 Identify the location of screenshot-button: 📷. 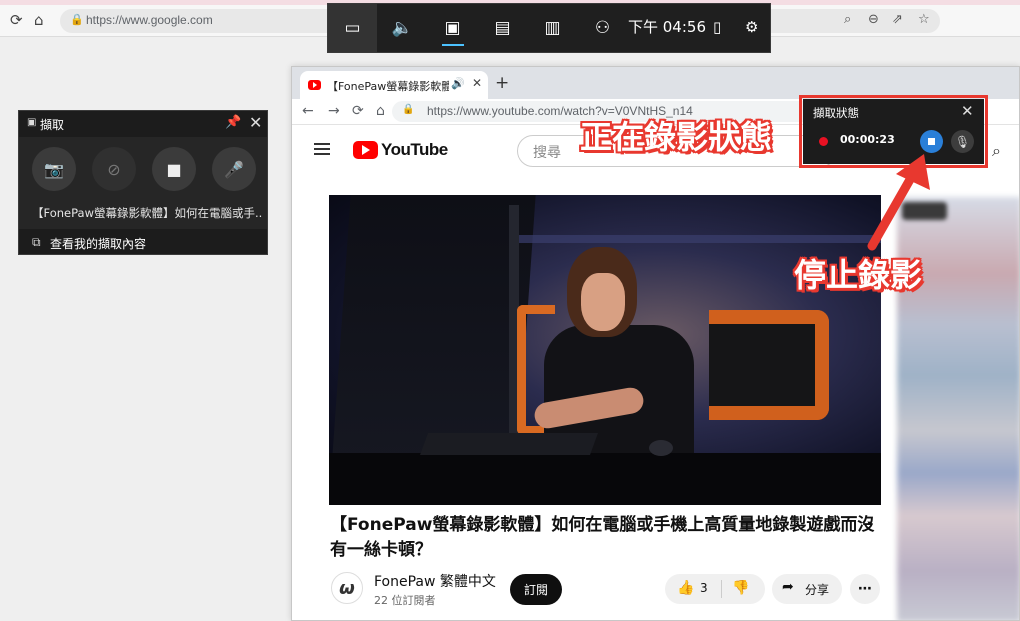
(54, 169).